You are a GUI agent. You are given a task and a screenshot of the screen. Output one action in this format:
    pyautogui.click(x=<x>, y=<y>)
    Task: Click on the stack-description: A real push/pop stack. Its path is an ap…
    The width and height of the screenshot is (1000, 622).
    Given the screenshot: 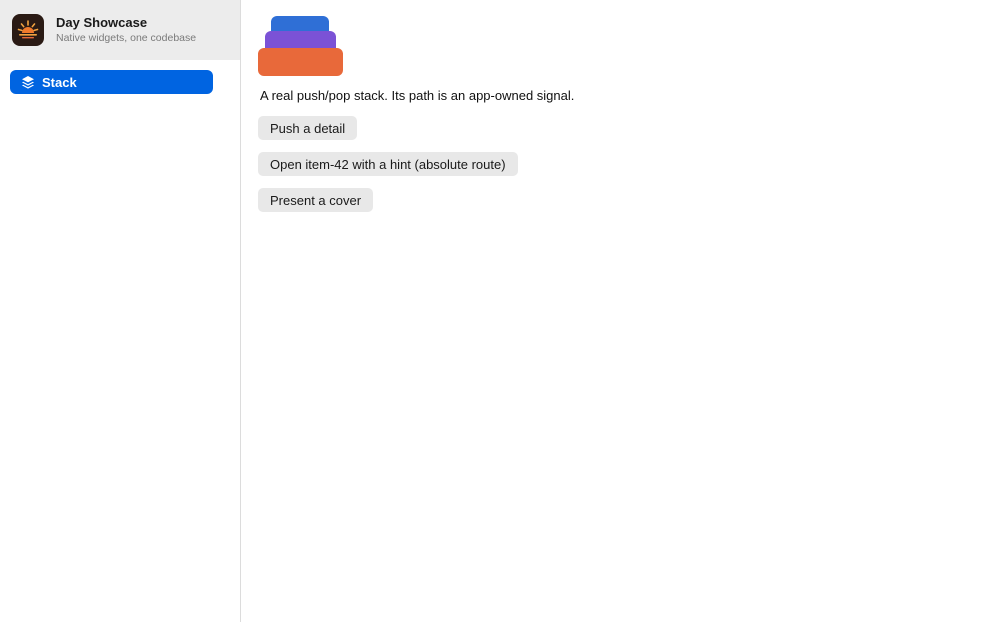 What is the action you would take?
    pyautogui.click(x=417, y=95)
    